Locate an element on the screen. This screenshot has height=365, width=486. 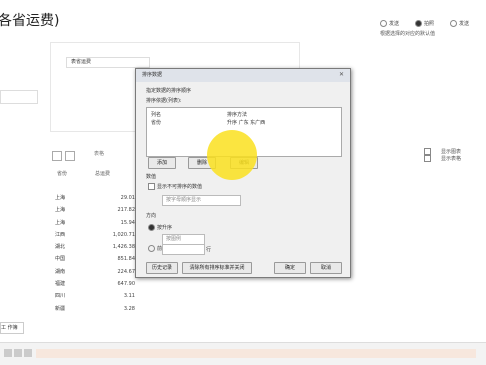
options-section-label: 数值 is located at coordinates (151, 177).